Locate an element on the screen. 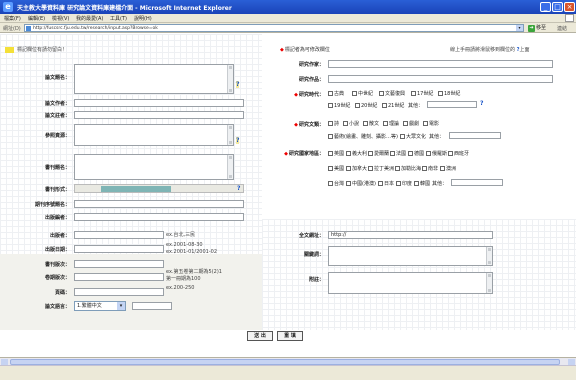  country-option-ireland: 愛爾蘭 is located at coordinates (378, 153).